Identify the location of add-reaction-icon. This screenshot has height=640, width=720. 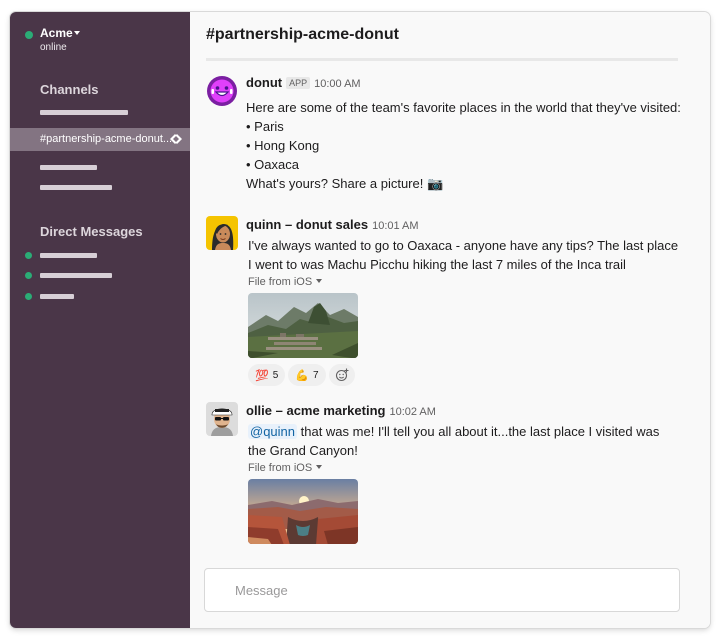
(342, 375).